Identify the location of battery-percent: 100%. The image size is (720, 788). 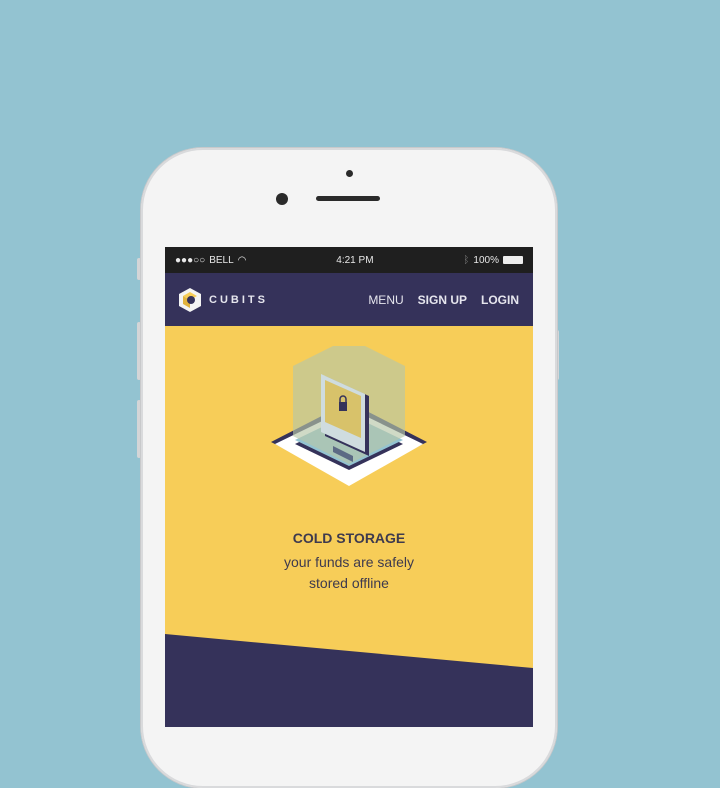
(486, 260).